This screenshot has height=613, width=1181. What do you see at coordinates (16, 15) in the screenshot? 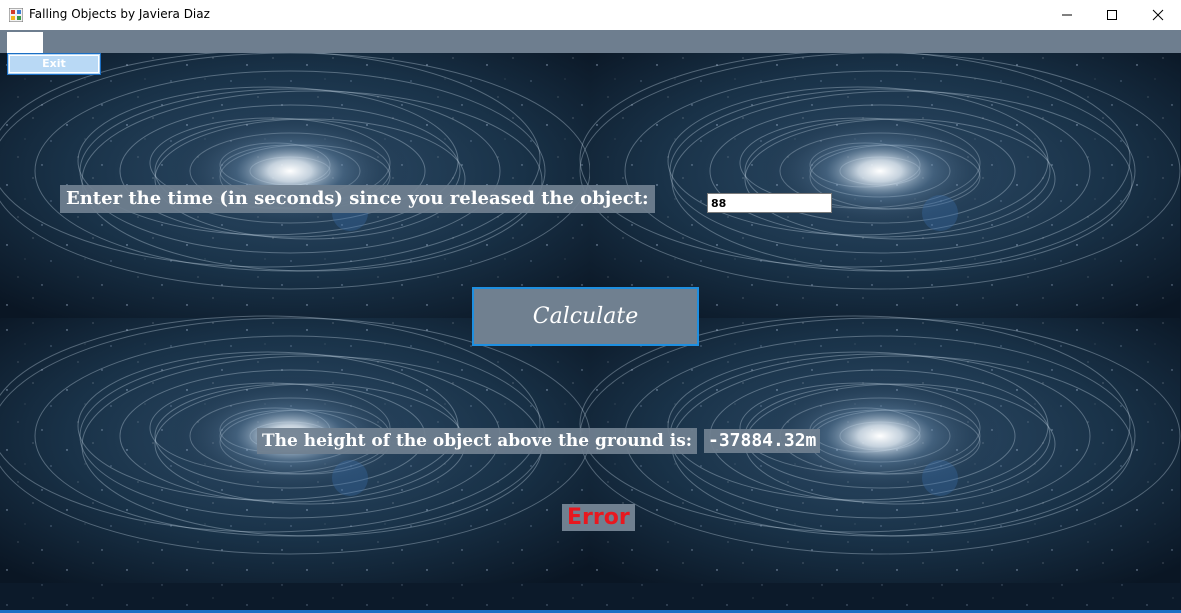
I see `app-icon` at bounding box center [16, 15].